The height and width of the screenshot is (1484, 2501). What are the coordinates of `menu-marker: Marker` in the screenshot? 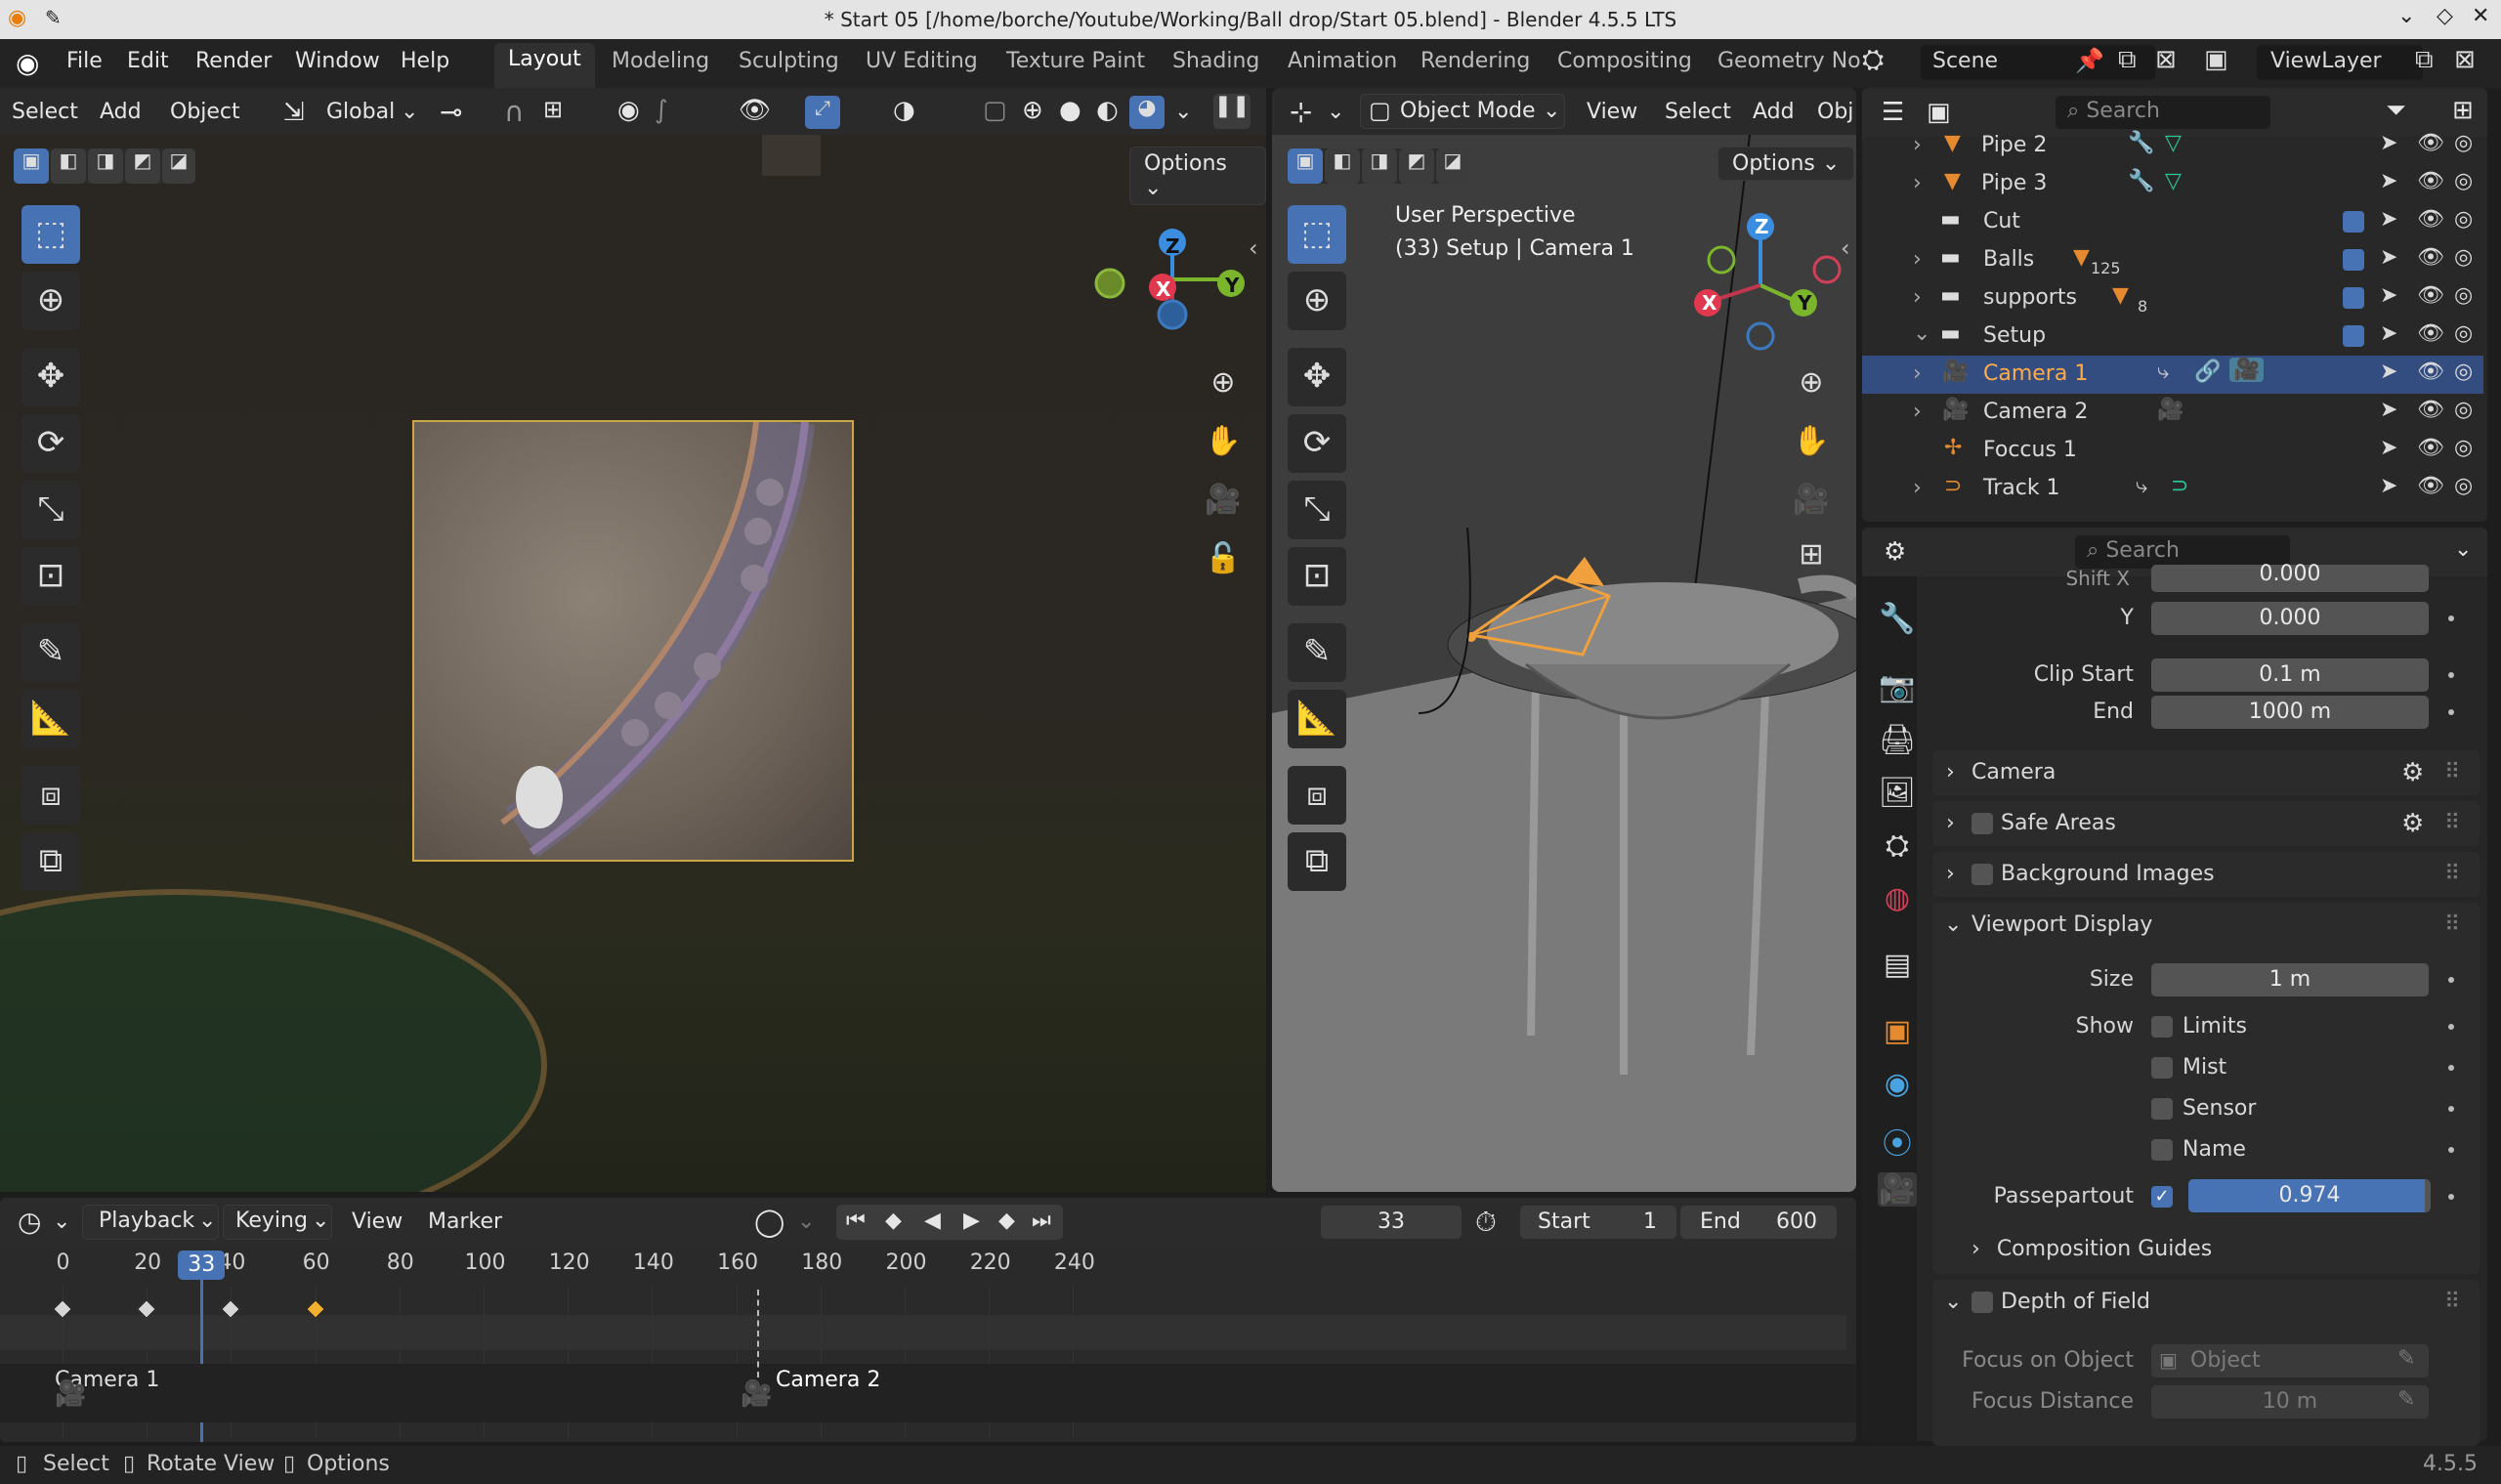 It's located at (465, 1221).